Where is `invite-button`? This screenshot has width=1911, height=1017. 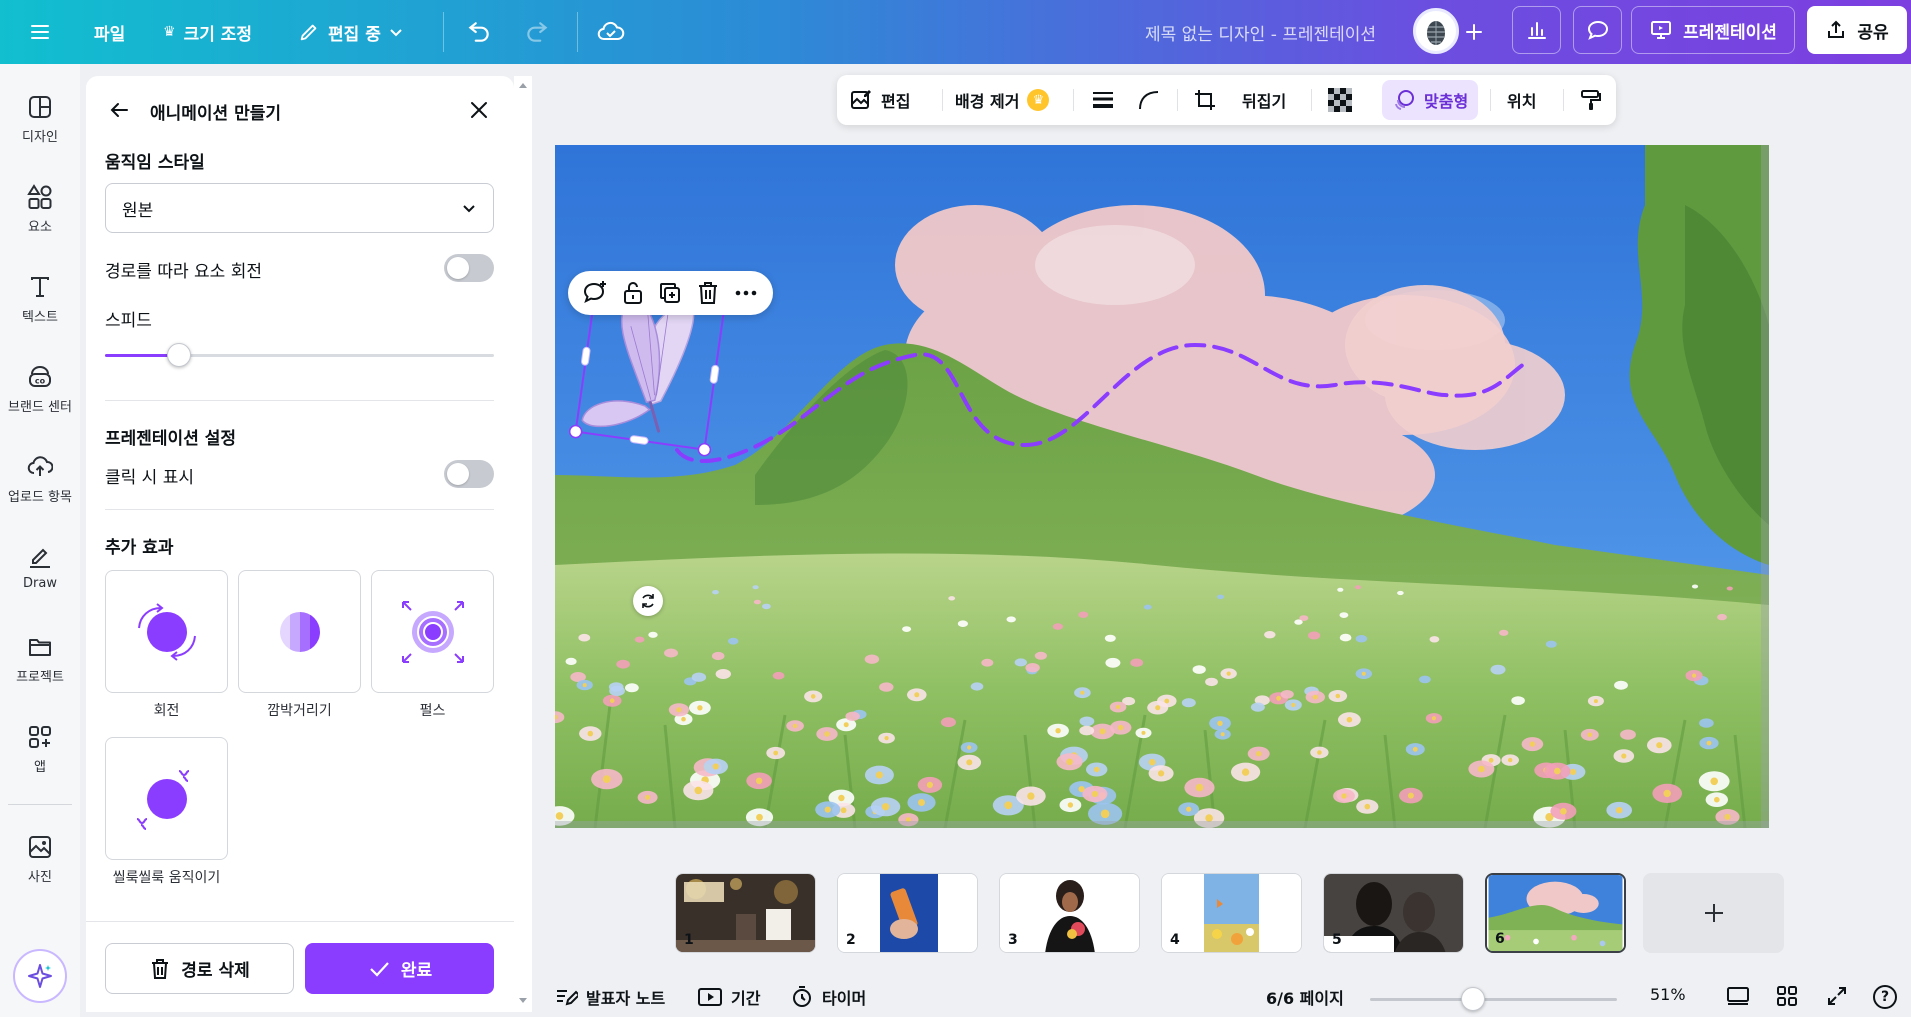
invite-button is located at coordinates (1474, 32).